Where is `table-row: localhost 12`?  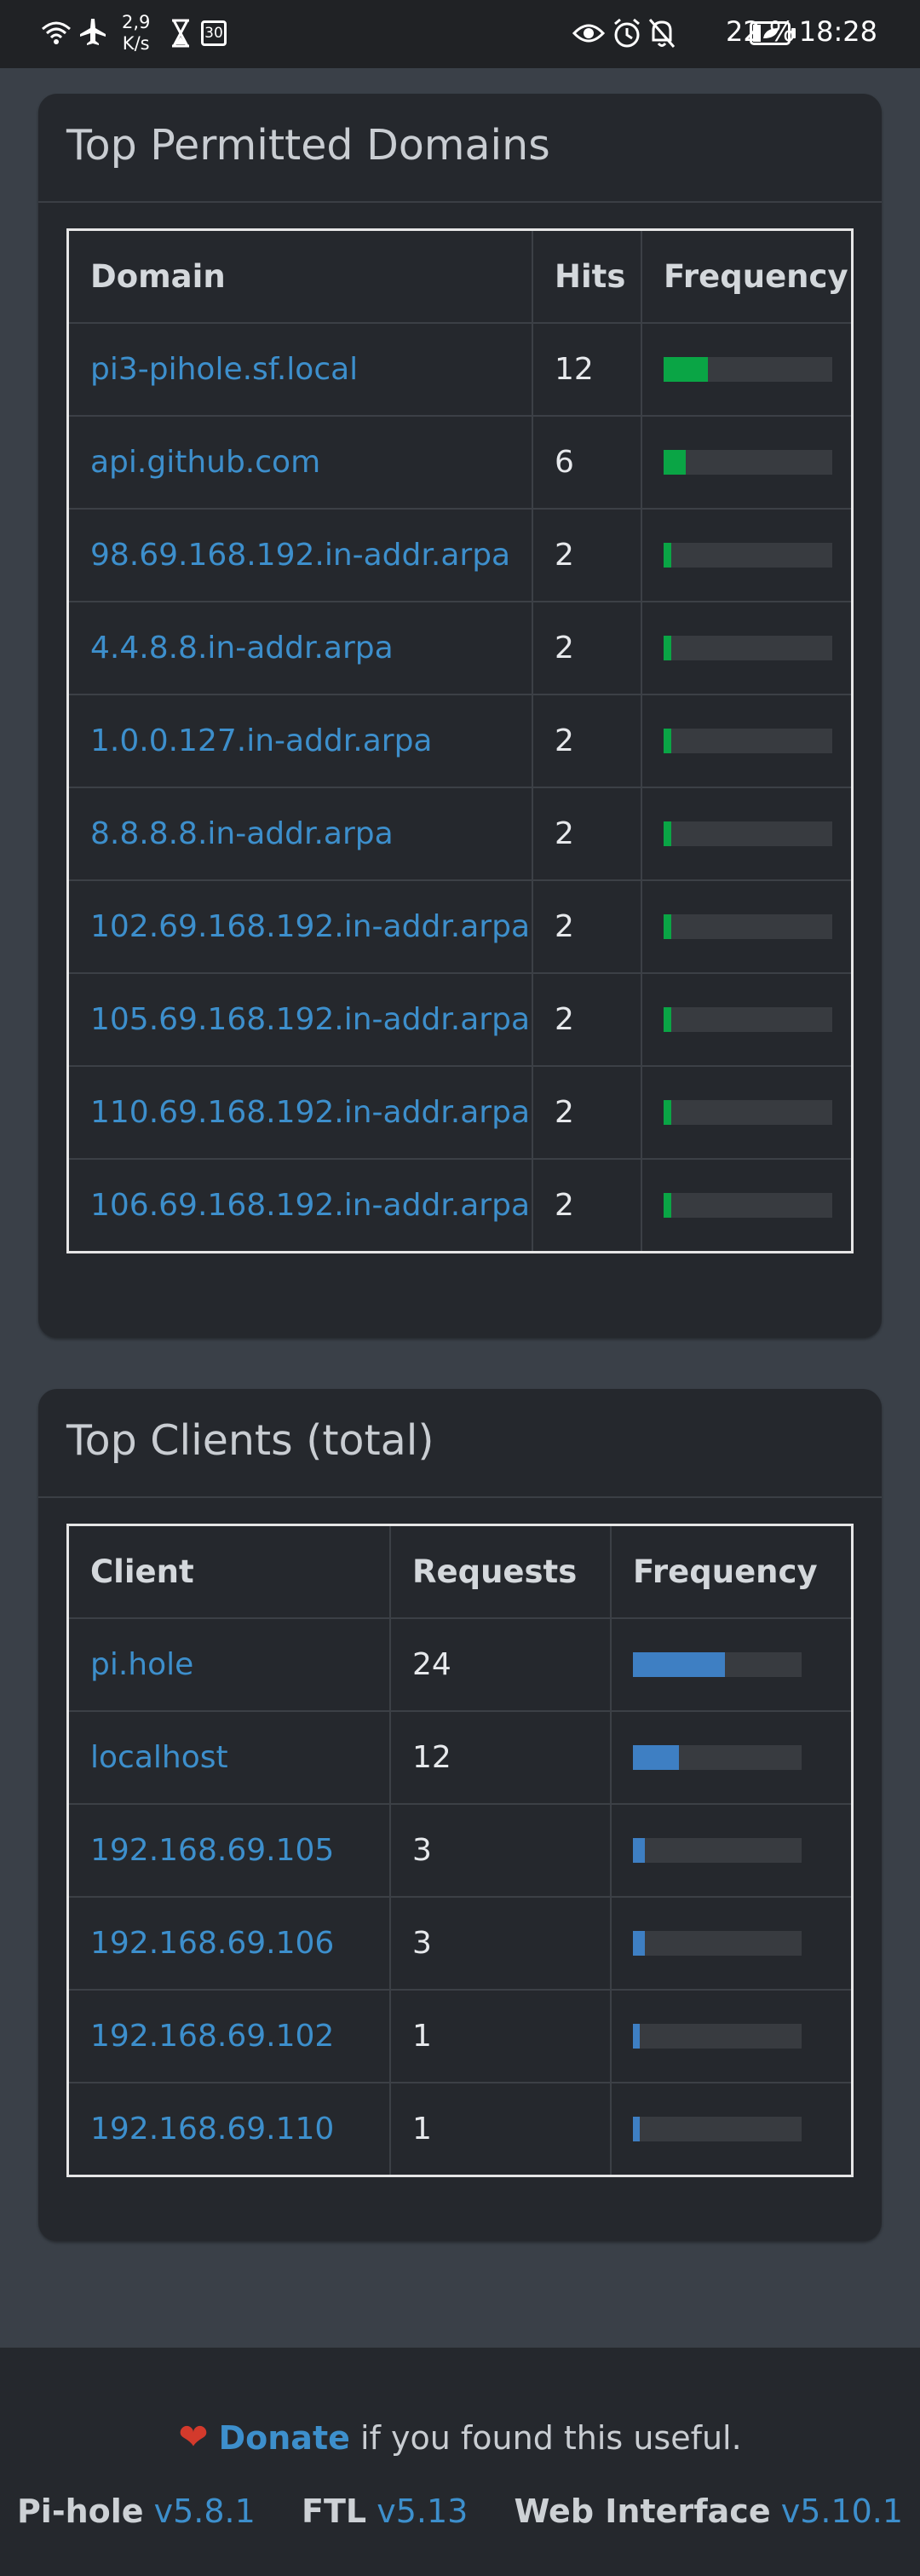 table-row: localhost 12 is located at coordinates (460, 1757).